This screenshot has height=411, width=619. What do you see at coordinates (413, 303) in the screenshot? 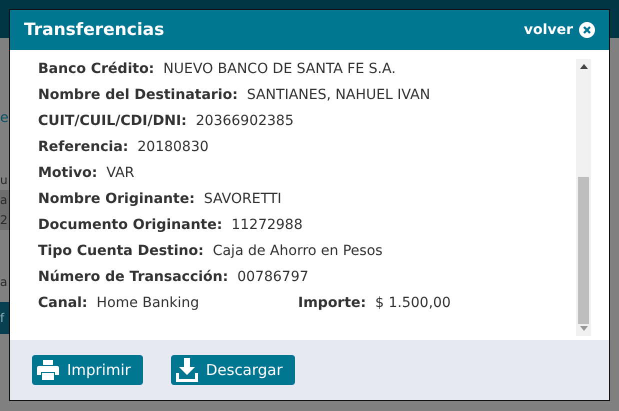
I see `field-value: $ 1.500,00` at bounding box center [413, 303].